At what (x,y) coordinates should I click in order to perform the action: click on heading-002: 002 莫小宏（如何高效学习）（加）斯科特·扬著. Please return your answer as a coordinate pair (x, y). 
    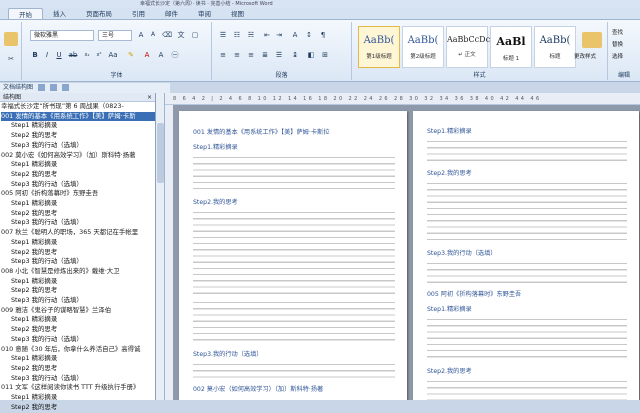
    Looking at the image, I should click on (294, 388).